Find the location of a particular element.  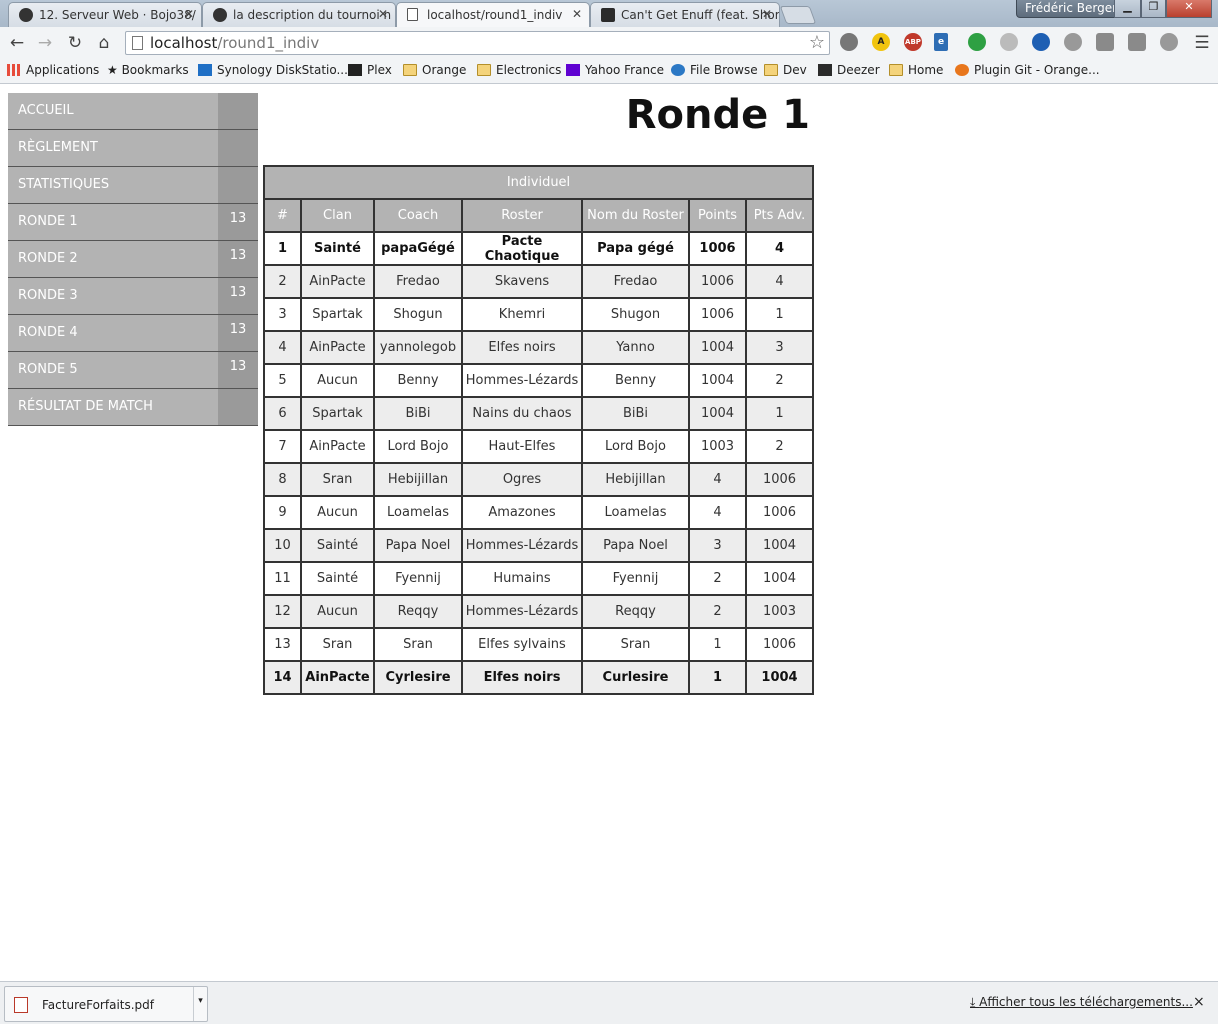

sidebar-item-ronde-4: RONDE 4 13 is located at coordinates (133, 333).